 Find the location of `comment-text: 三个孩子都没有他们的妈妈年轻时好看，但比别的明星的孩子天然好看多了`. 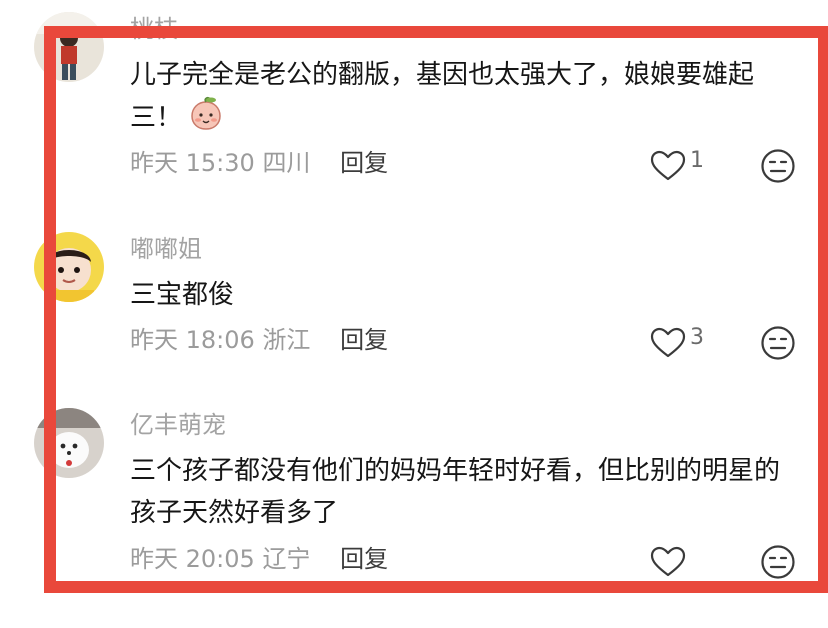

comment-text: 三个孩子都没有他们的妈妈年轻时好看，但比别的明星的孩子天然好看多了 is located at coordinates (460, 492).